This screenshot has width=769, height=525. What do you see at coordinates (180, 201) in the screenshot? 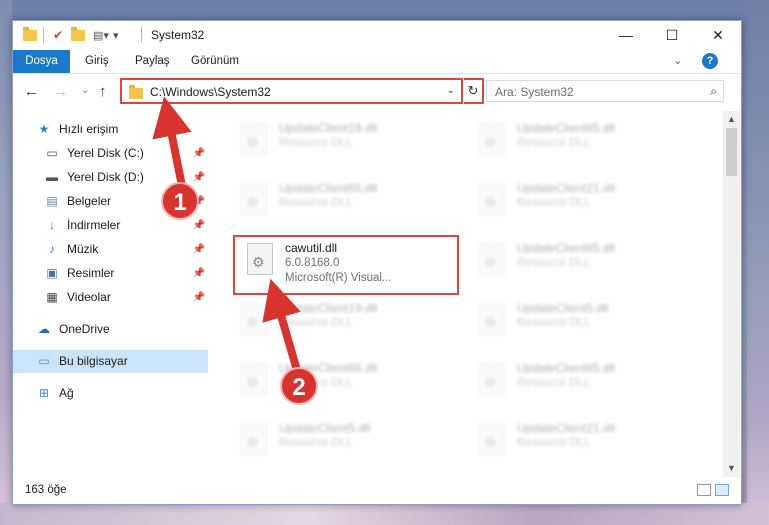
I see `step-badge-1: 1` at bounding box center [180, 201].